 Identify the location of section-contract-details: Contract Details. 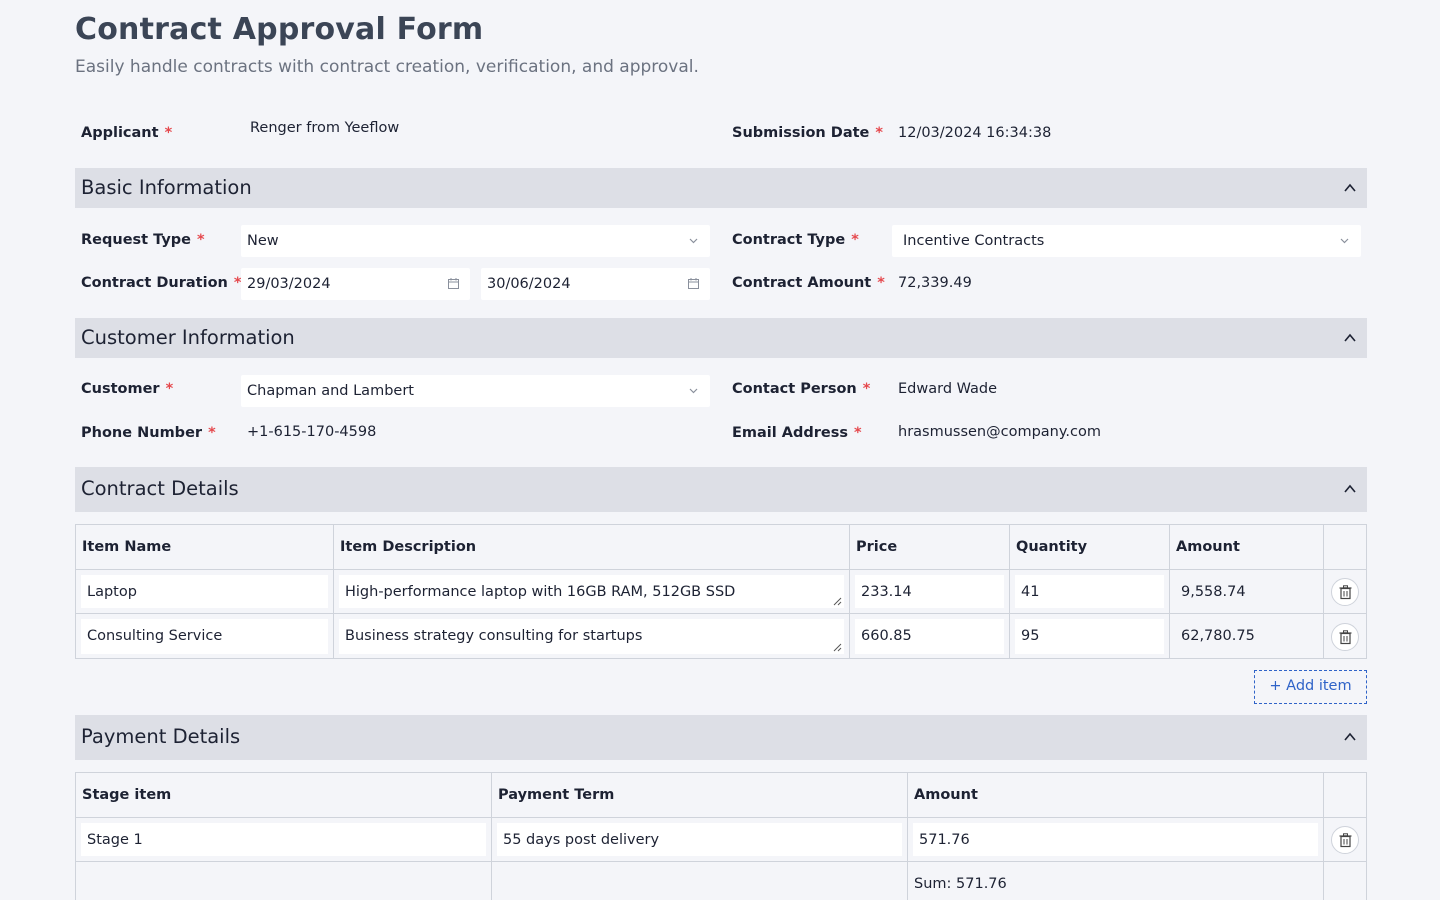
(721, 489).